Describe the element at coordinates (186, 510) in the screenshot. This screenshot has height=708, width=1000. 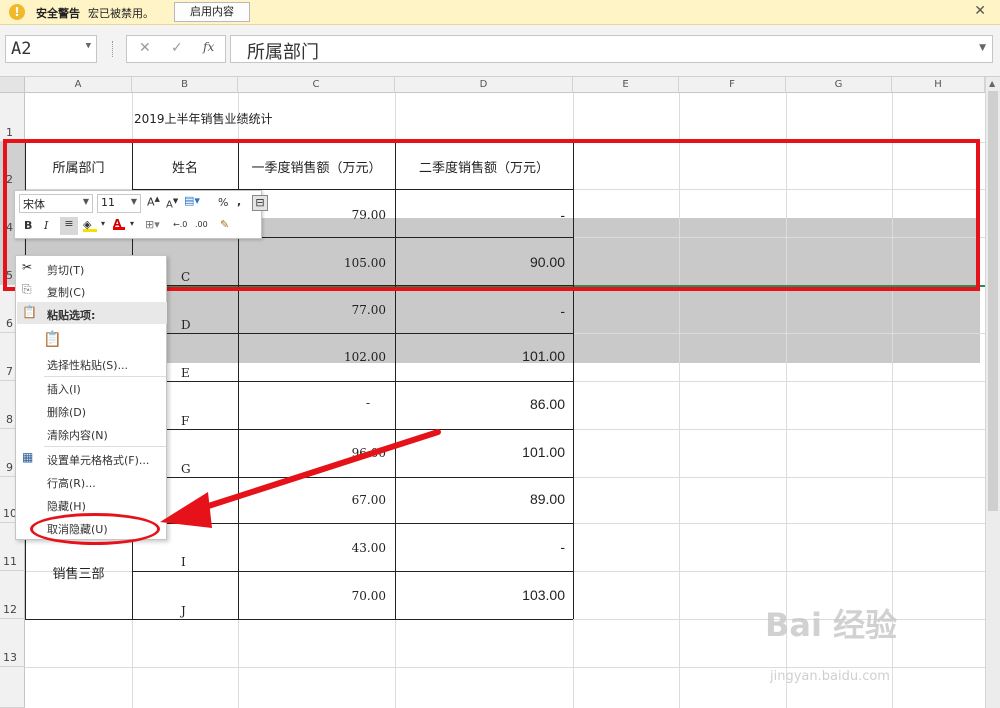
I see `arrow-head` at that location.